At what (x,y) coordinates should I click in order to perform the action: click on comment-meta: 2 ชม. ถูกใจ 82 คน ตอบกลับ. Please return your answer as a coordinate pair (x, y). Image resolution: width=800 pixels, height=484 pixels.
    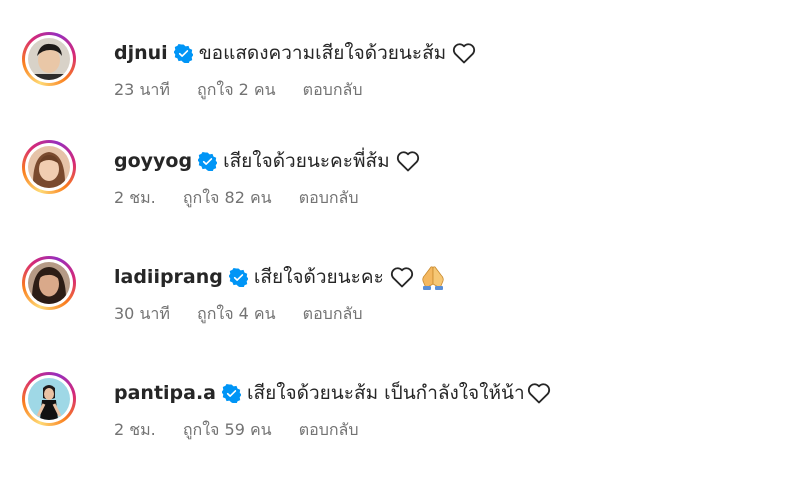
    Looking at the image, I should click on (247, 198).